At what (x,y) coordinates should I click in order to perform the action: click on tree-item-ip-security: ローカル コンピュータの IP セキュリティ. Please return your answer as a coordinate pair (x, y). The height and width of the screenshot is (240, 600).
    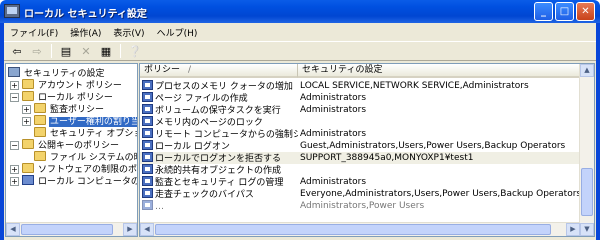
    Looking at the image, I should click on (79, 181).